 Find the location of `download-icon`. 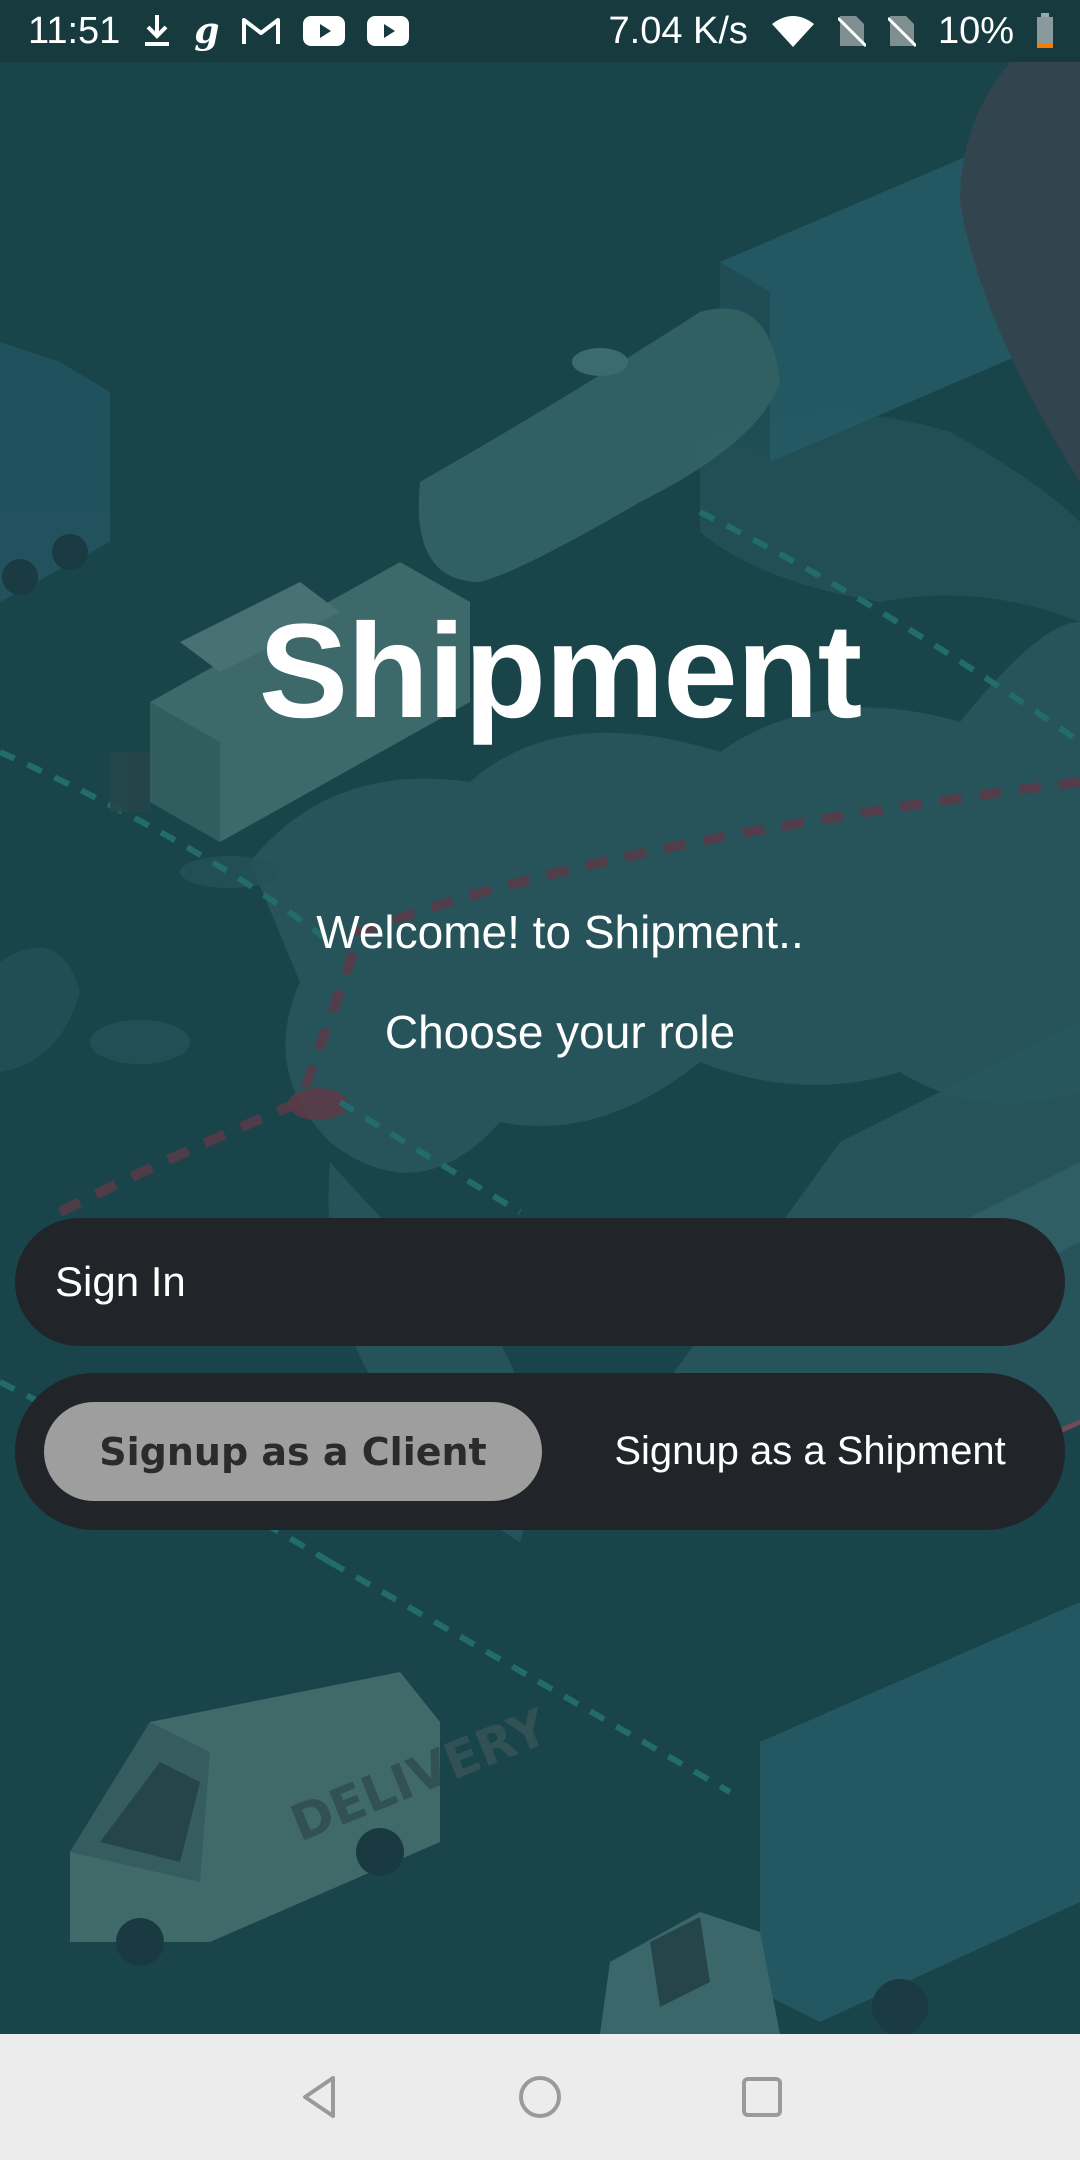

download-icon is located at coordinates (157, 31).